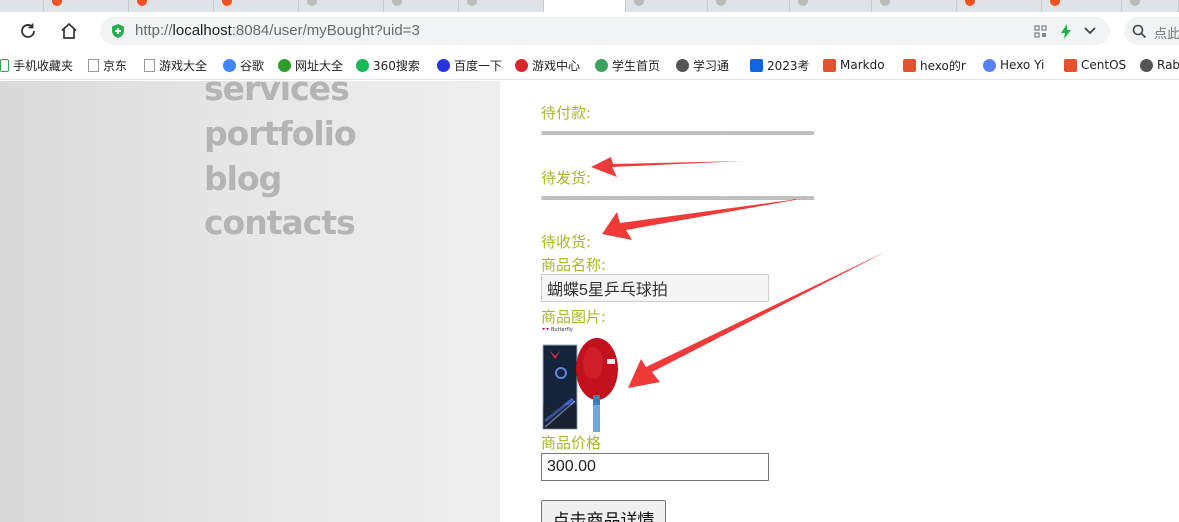 This screenshot has height=522, width=1179. Describe the element at coordinates (154, 30) in the screenshot. I see `url-prefix: http://` at that location.